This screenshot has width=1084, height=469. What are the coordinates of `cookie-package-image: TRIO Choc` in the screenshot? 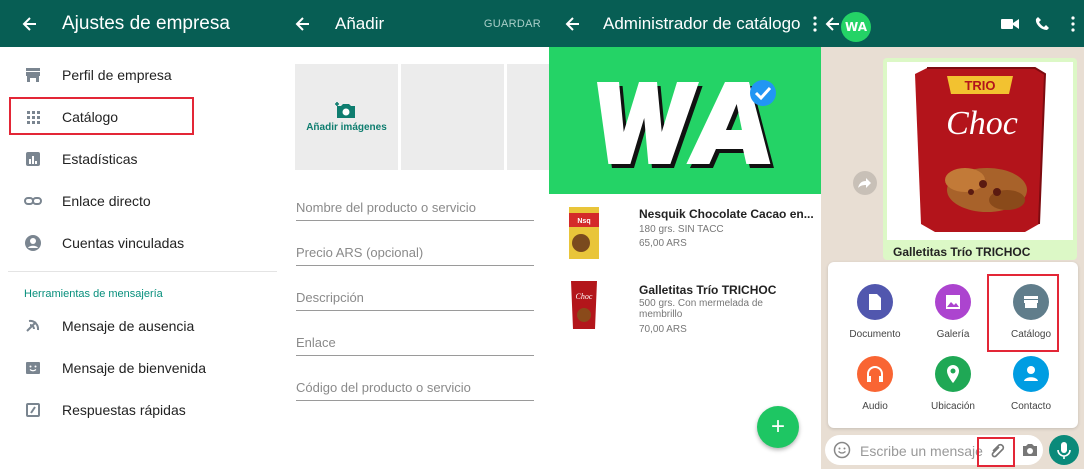 It's located at (981, 149).